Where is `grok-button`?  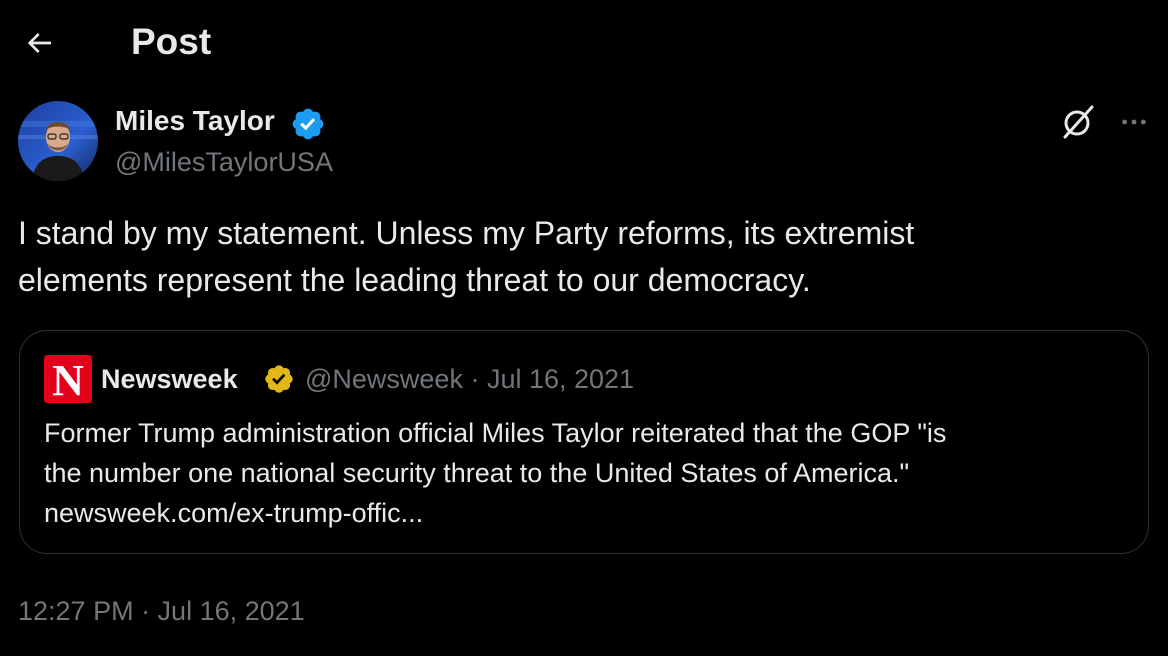 grok-button is located at coordinates (1078, 122).